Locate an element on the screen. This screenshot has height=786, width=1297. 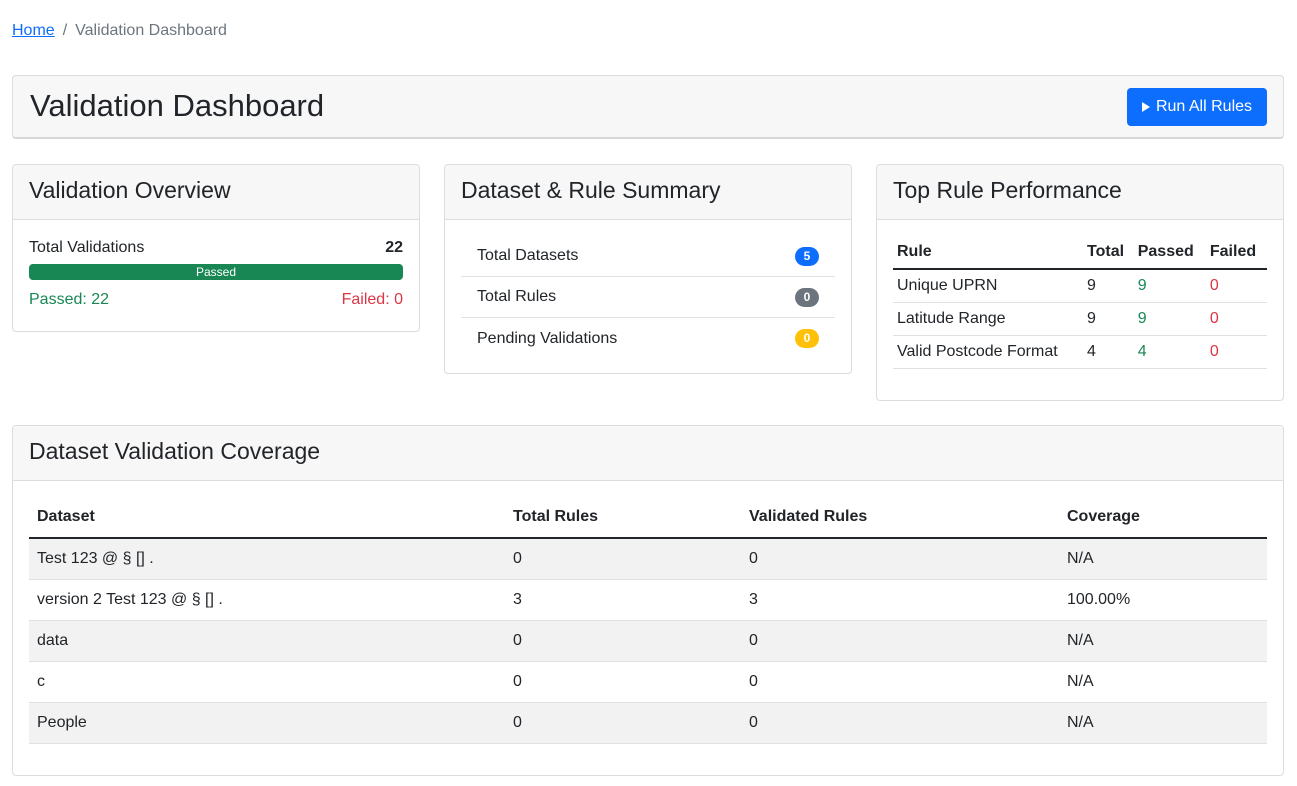
column-header: Total is located at coordinates (1108, 252).